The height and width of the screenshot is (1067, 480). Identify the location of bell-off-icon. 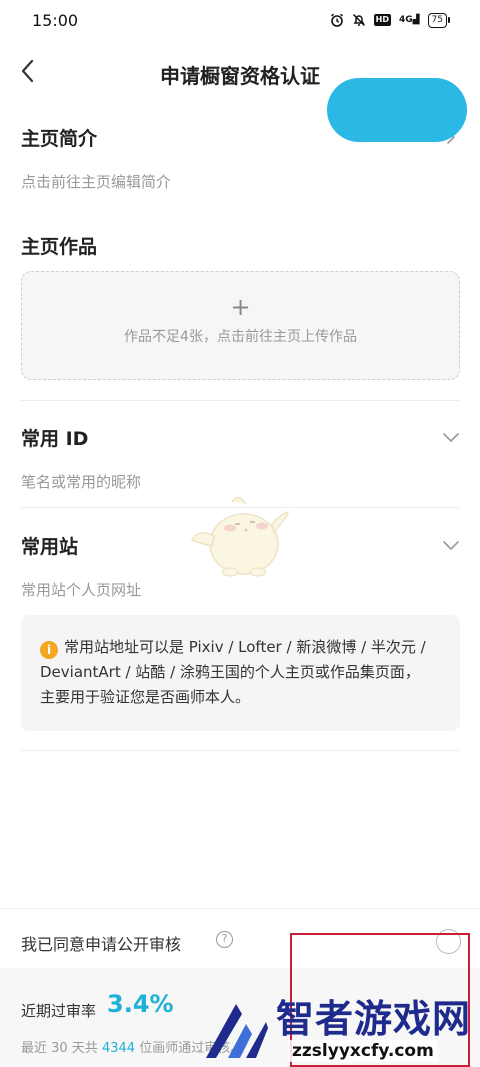
(358, 20).